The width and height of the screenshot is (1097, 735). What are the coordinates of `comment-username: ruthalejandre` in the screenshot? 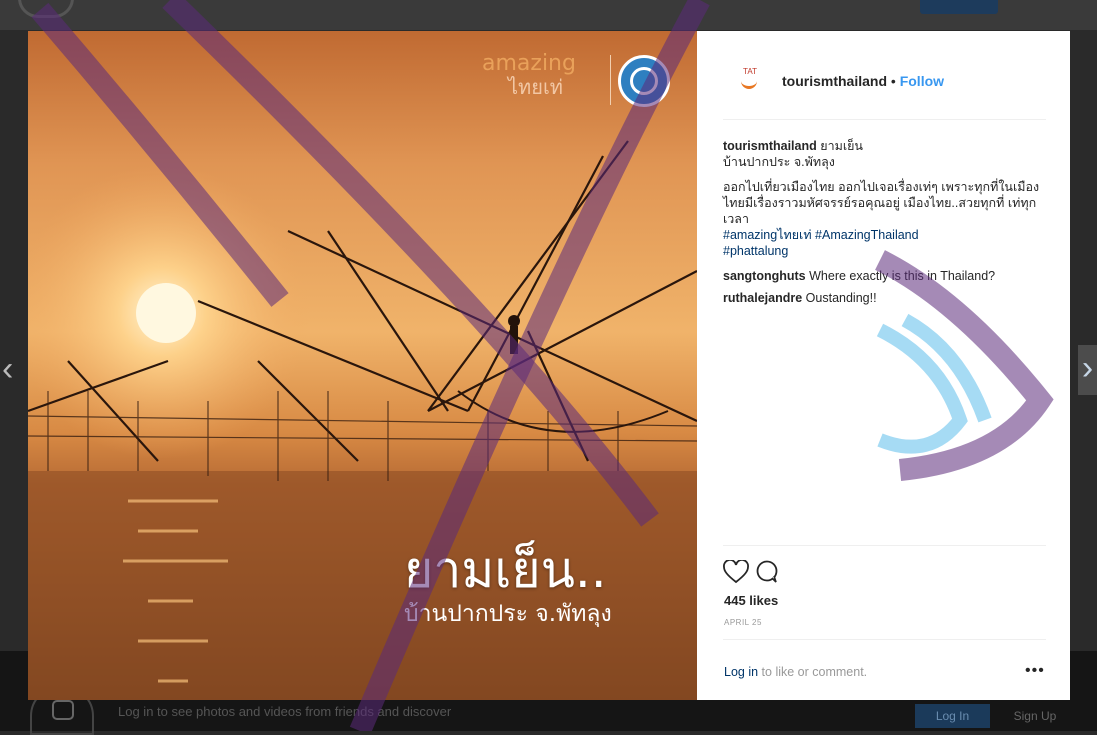 It's located at (762, 298).